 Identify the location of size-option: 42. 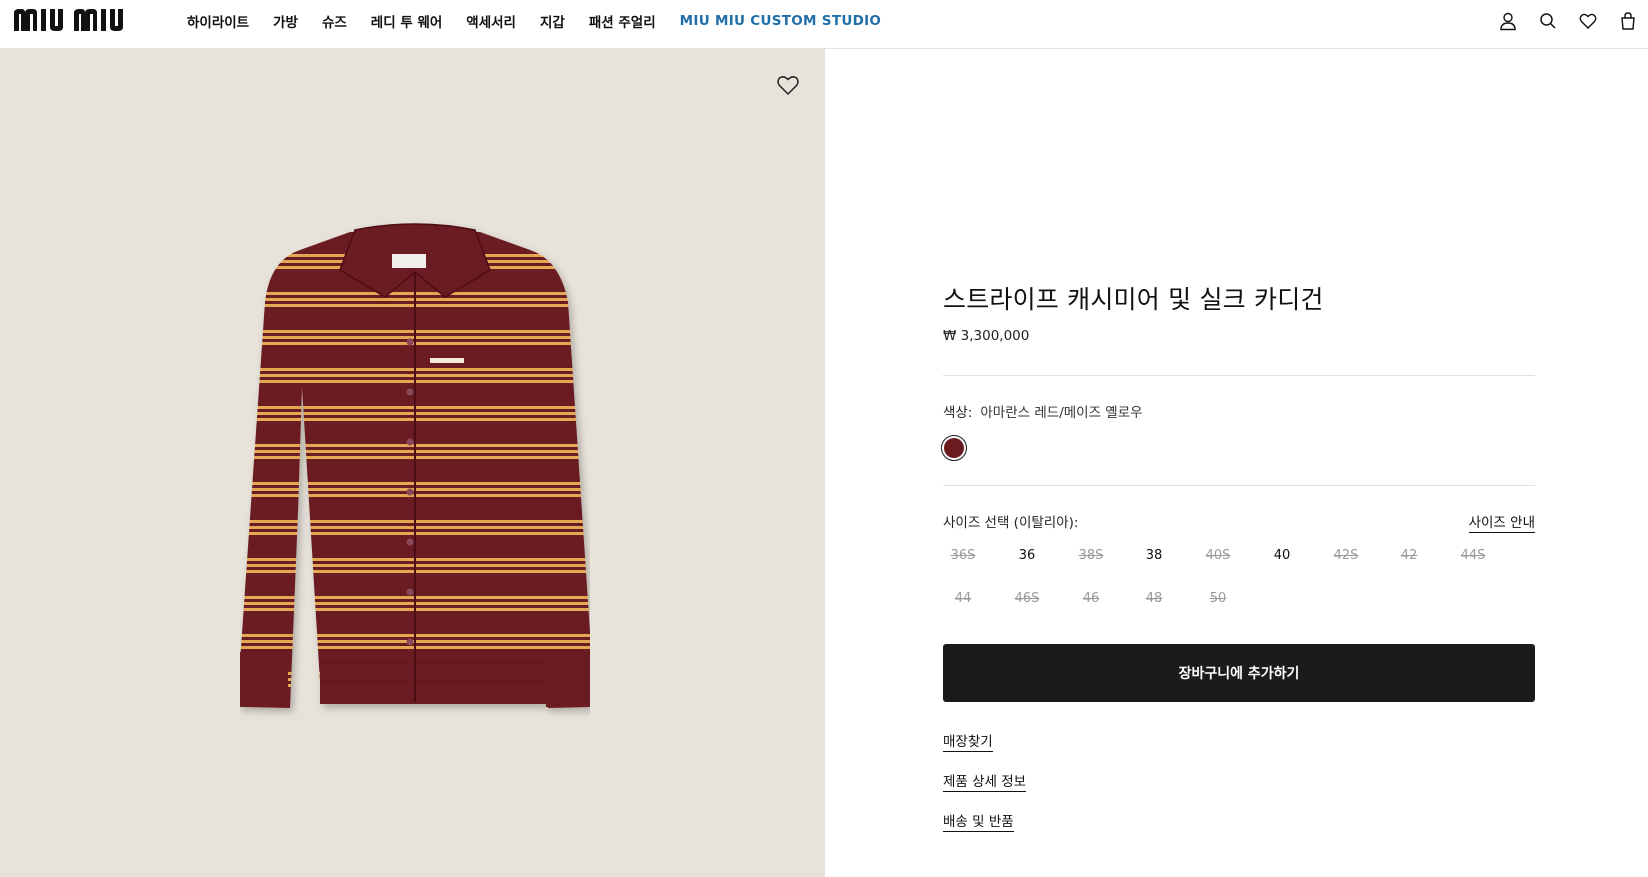
(1409, 555).